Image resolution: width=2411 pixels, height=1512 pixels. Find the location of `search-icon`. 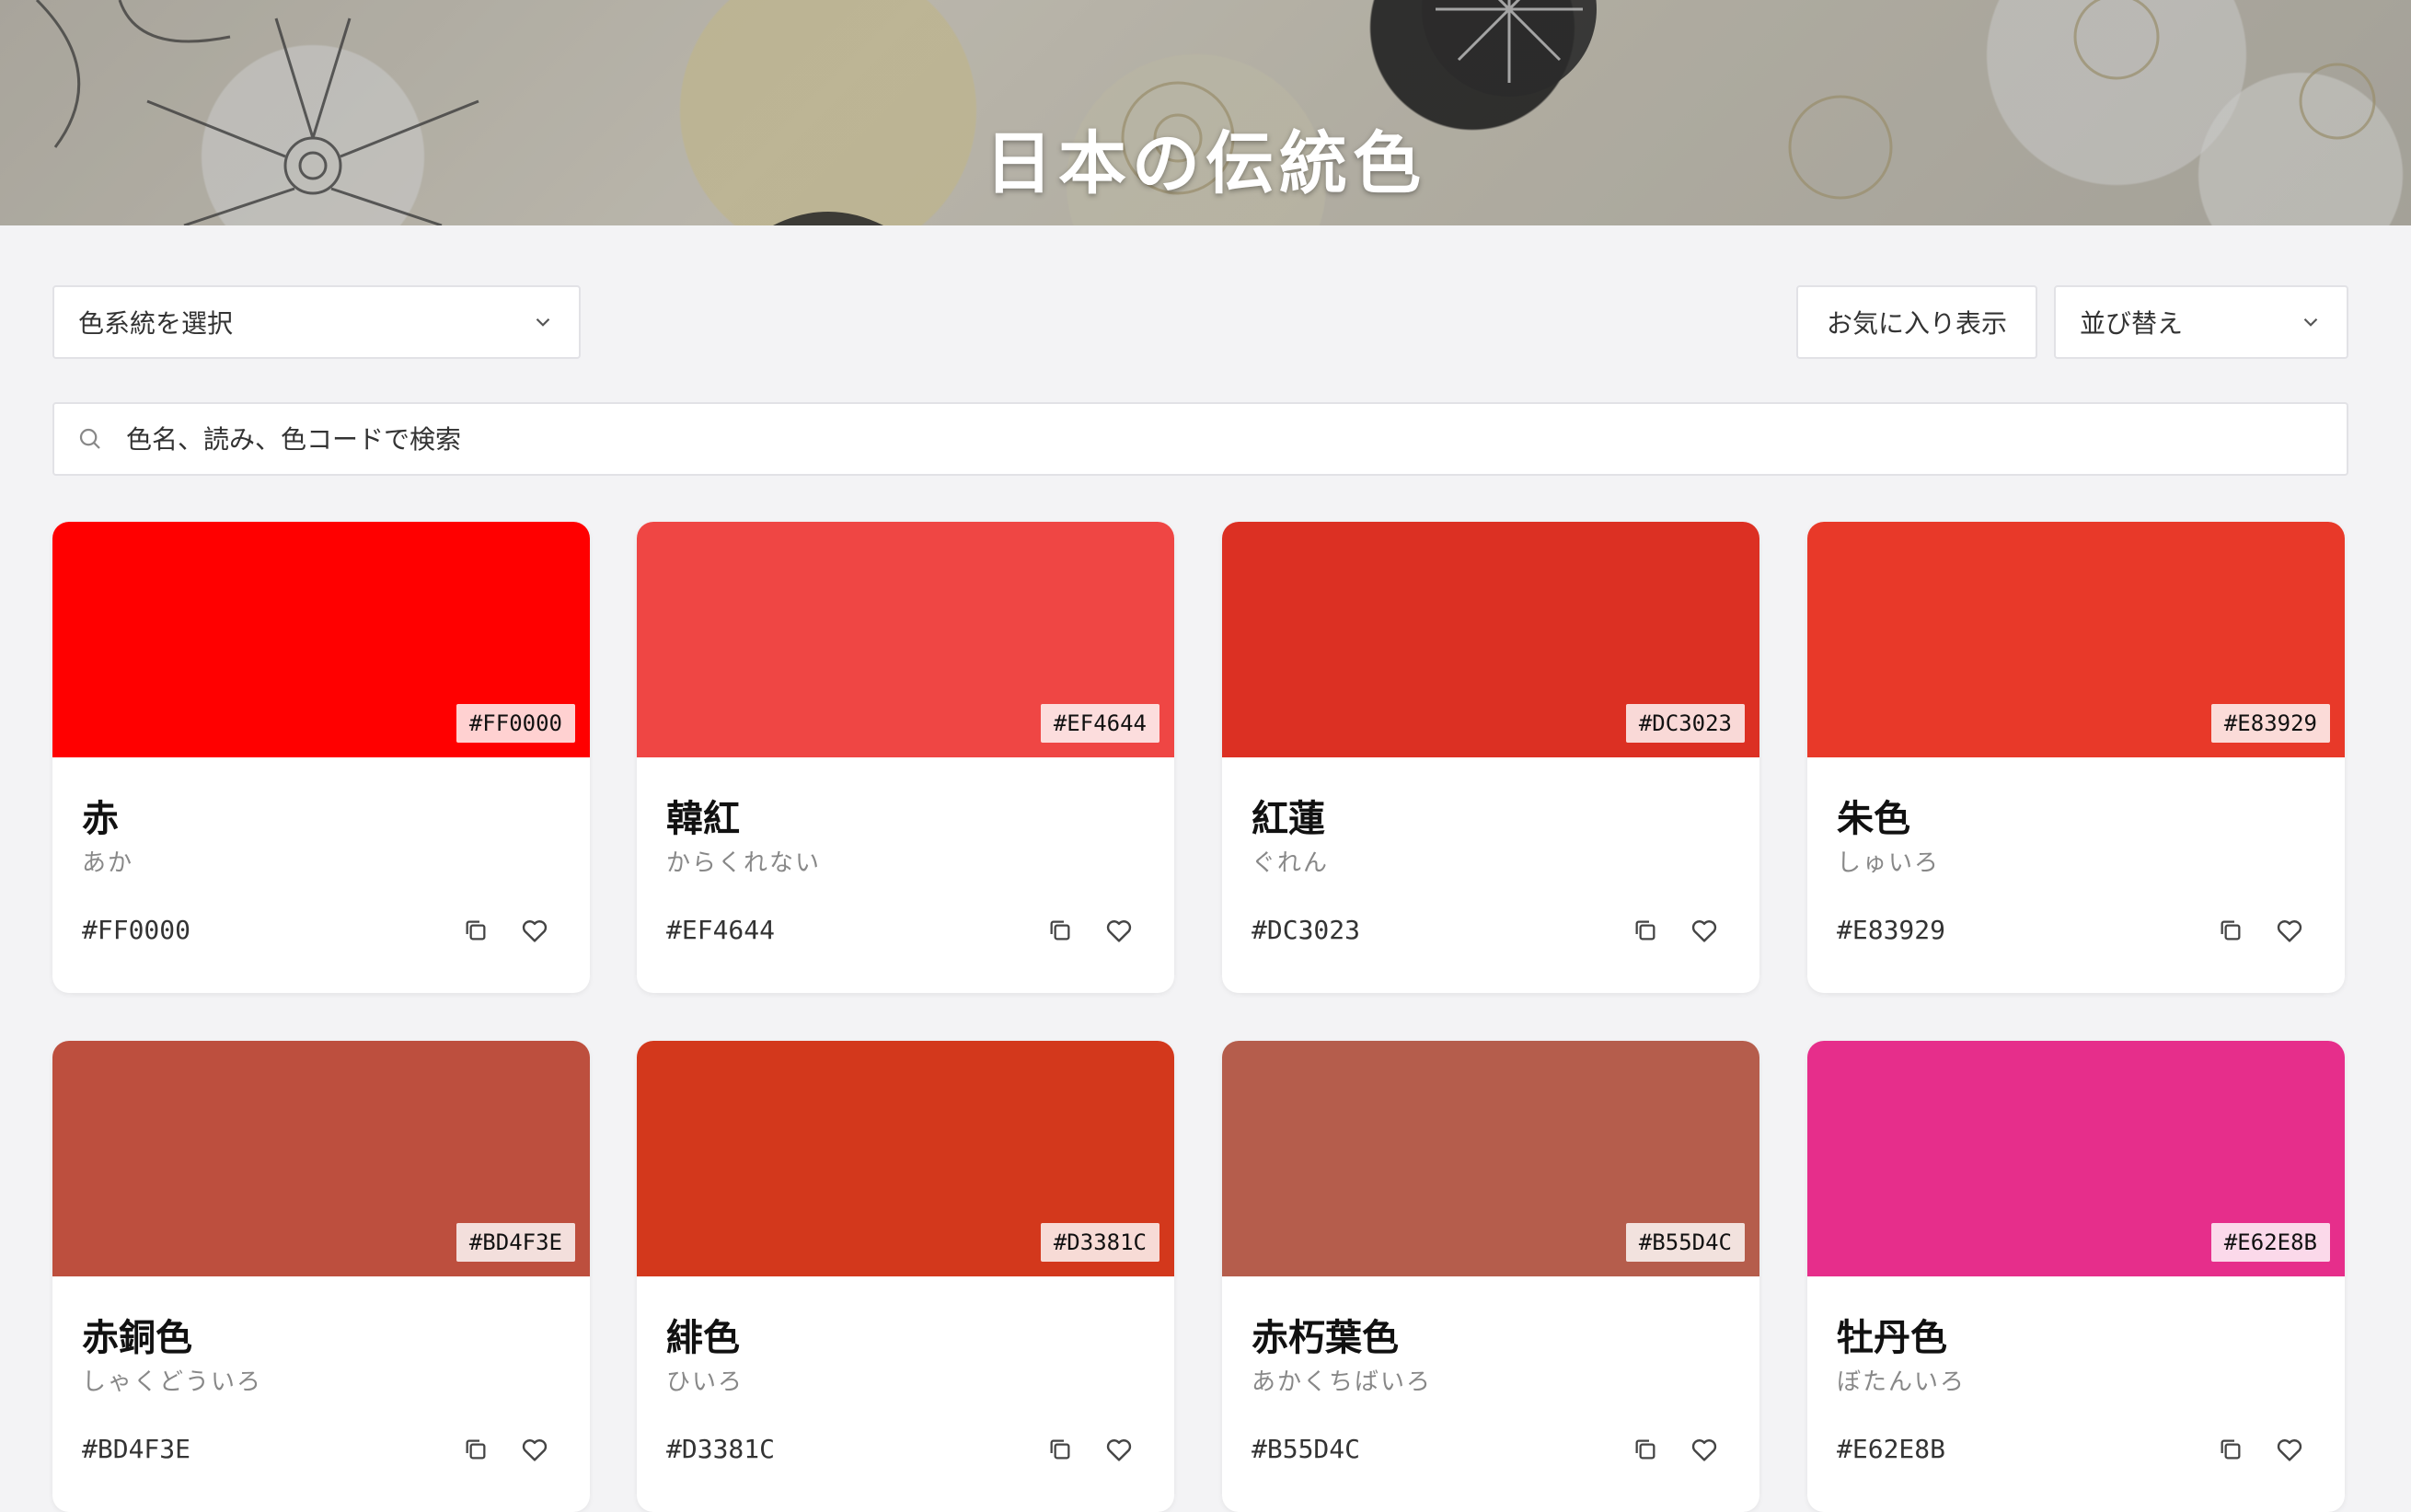

search-icon is located at coordinates (90, 438).